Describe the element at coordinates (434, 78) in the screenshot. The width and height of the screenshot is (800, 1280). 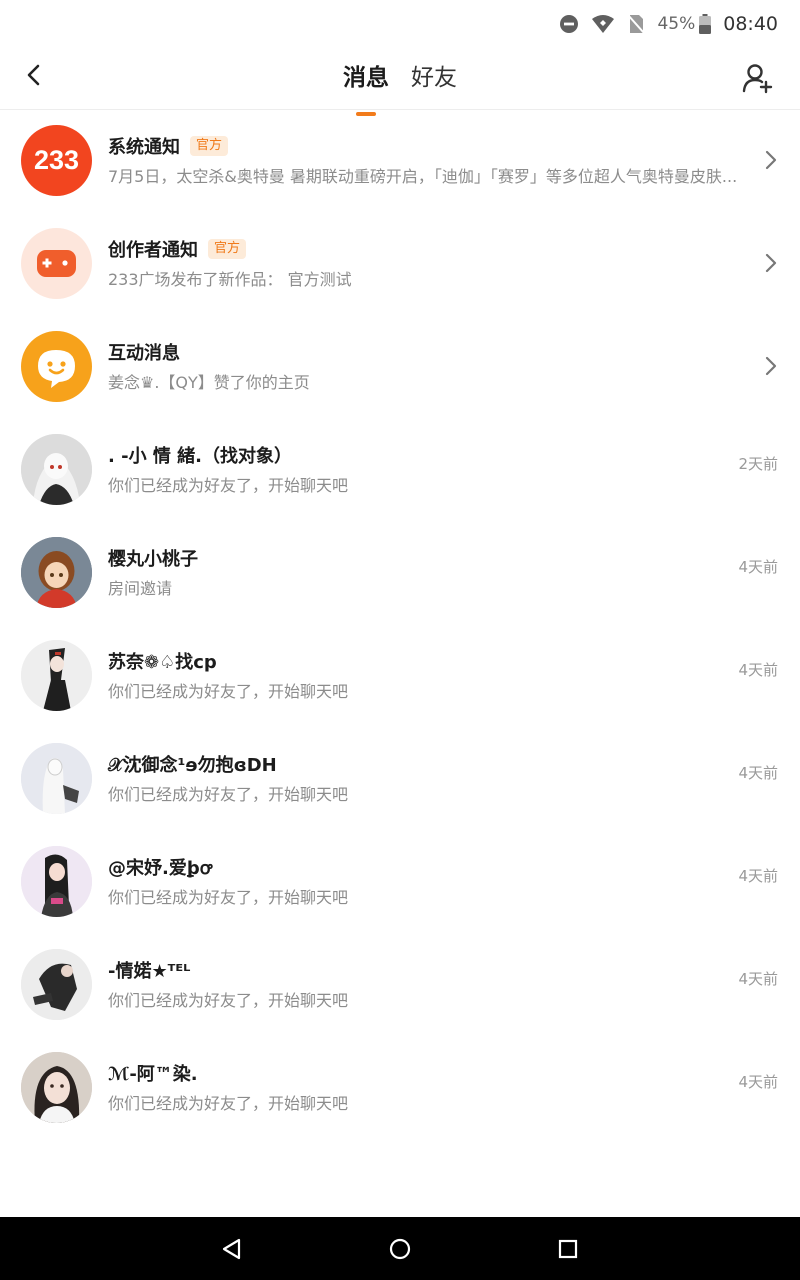
I see `tab-friends-label: 好友` at that location.